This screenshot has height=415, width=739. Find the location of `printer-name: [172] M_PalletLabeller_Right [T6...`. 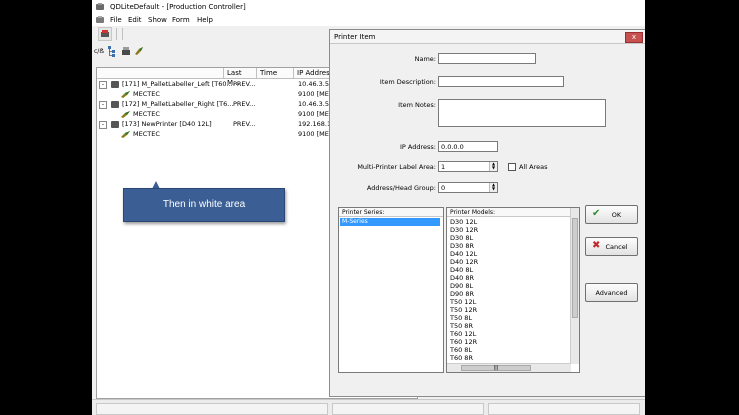

printer-name: [172] M_PalletLabeller_Right [T6... is located at coordinates (178, 104).